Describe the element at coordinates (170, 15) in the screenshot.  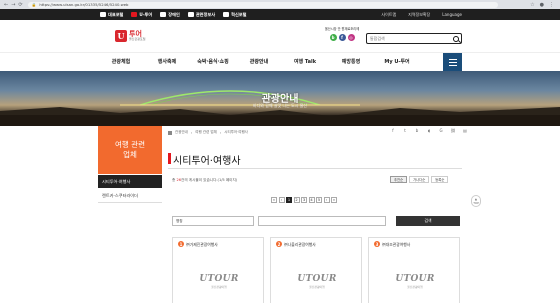
I see `utility-link-accessible: 장애인` at that location.